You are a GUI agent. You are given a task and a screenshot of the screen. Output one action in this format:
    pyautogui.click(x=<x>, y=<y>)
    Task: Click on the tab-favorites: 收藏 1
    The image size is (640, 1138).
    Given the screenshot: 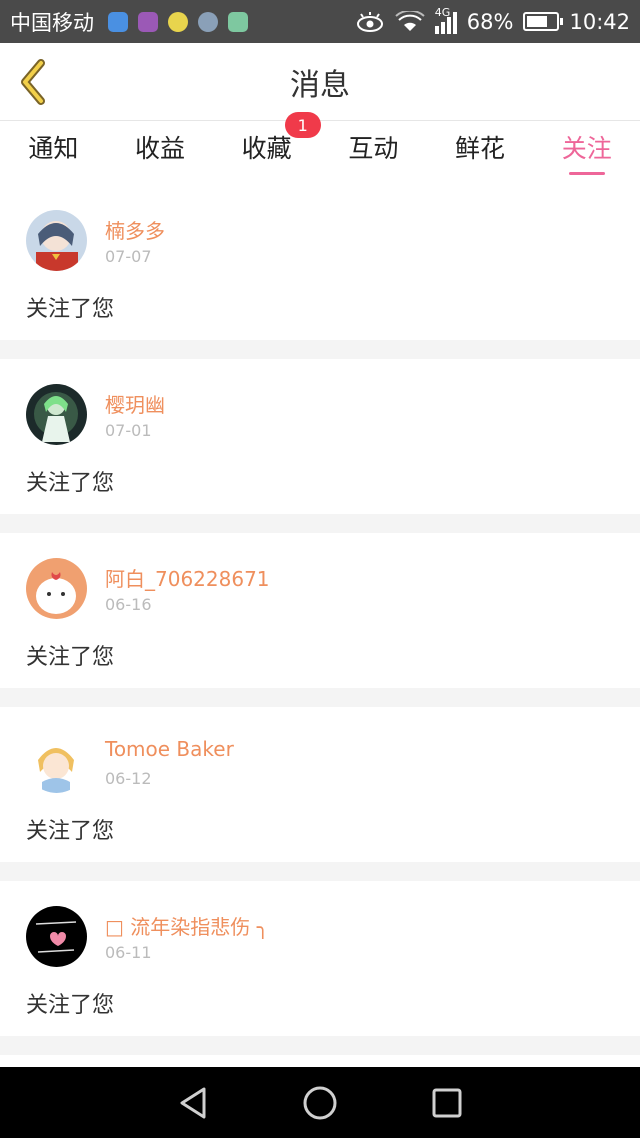 What is the action you would take?
    pyautogui.click(x=267, y=148)
    